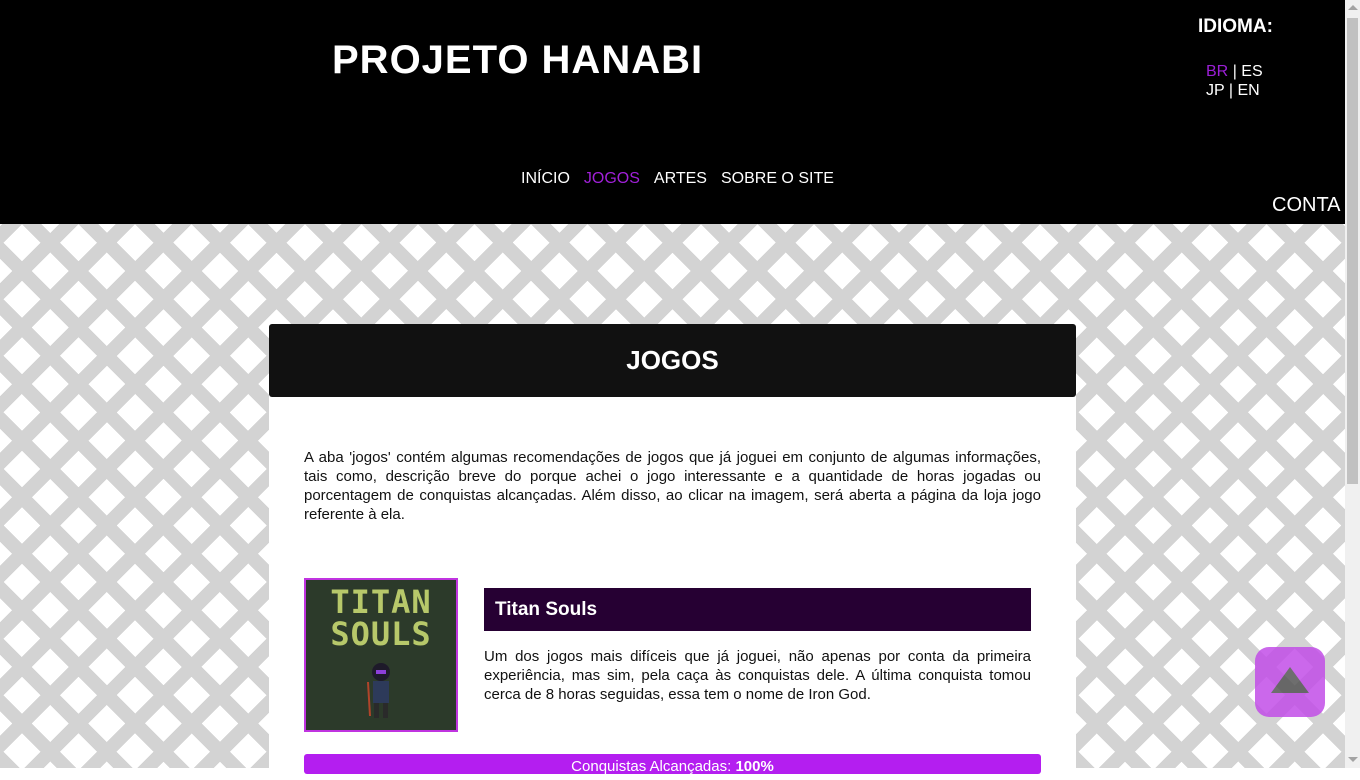  What do you see at coordinates (546, 609) in the screenshot?
I see `game-title: Titan Souls` at bounding box center [546, 609].